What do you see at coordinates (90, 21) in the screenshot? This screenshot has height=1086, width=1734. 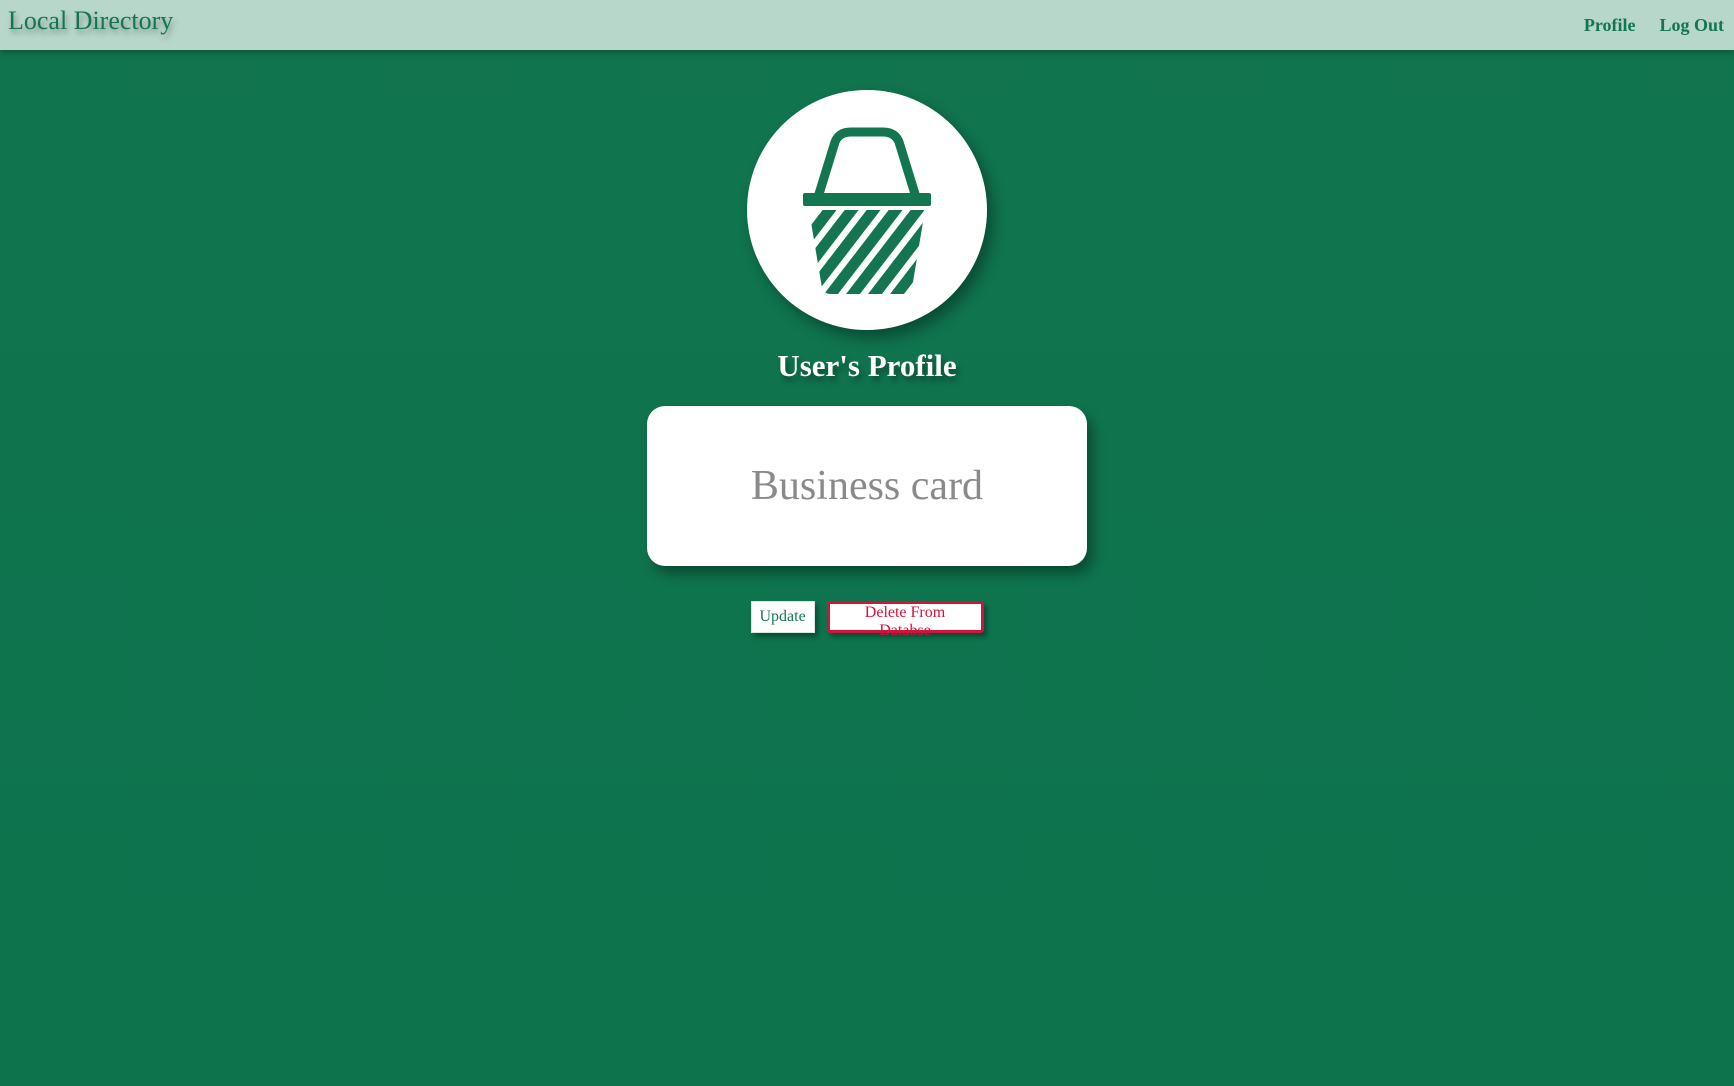 I see `brand-link: Local Directory` at bounding box center [90, 21].